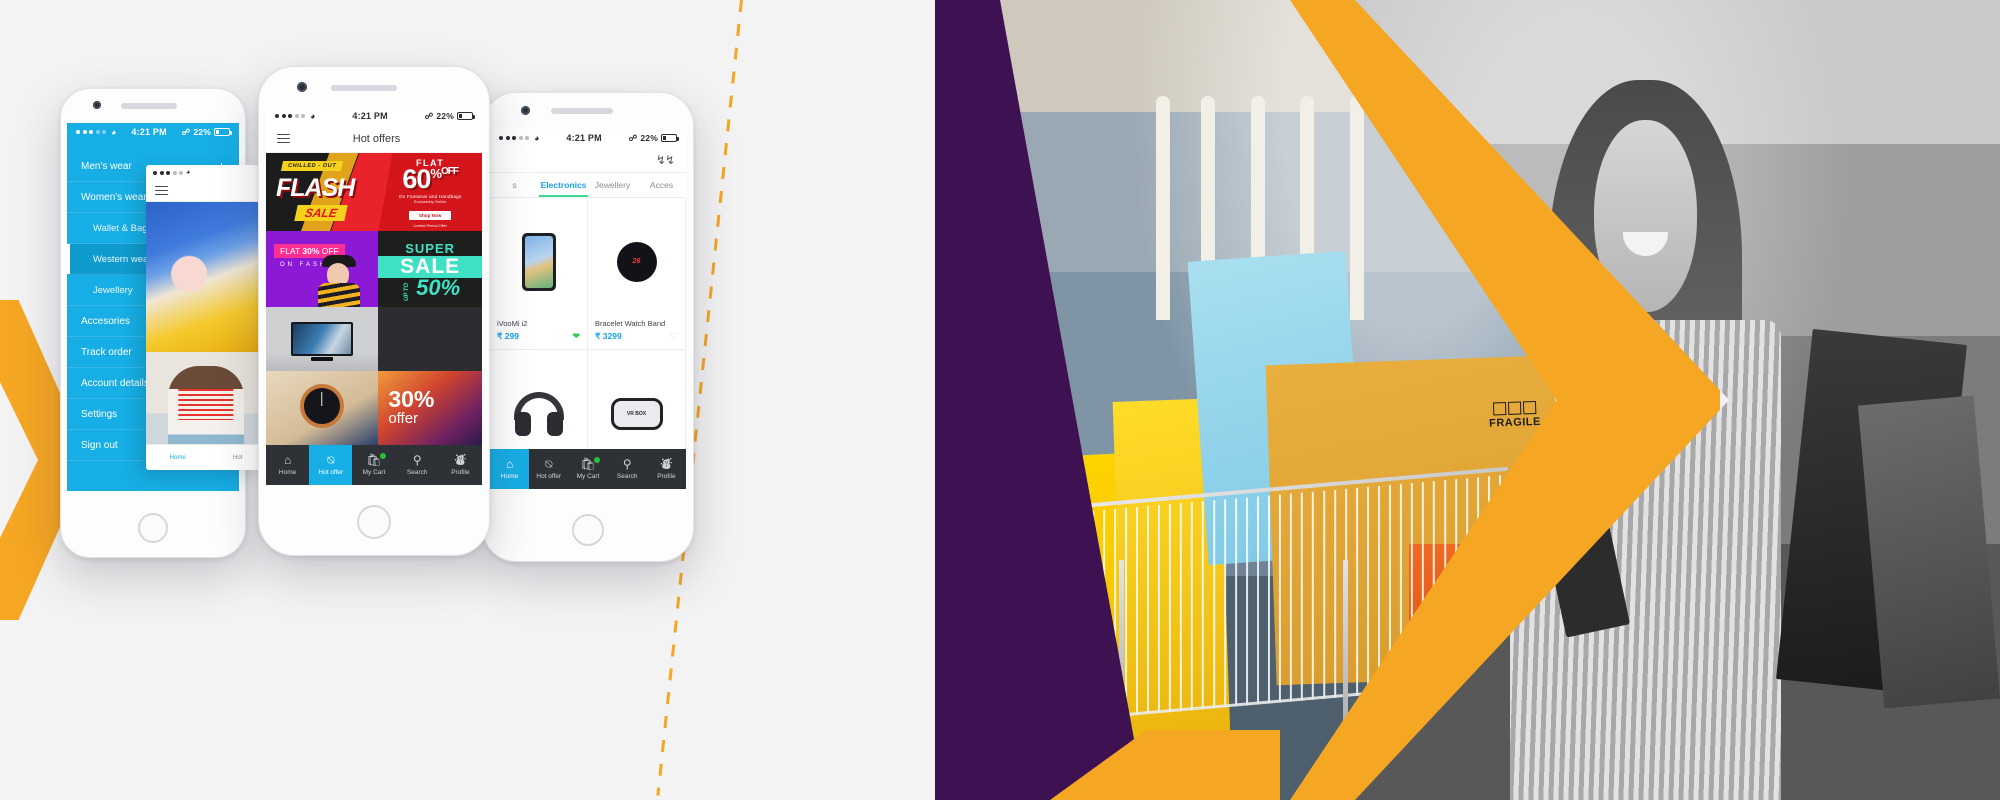 This screenshot has height=800, width=2000. Describe the element at coordinates (1514, 422) in the screenshot. I see `fragile-label: FRAGILE` at that location.